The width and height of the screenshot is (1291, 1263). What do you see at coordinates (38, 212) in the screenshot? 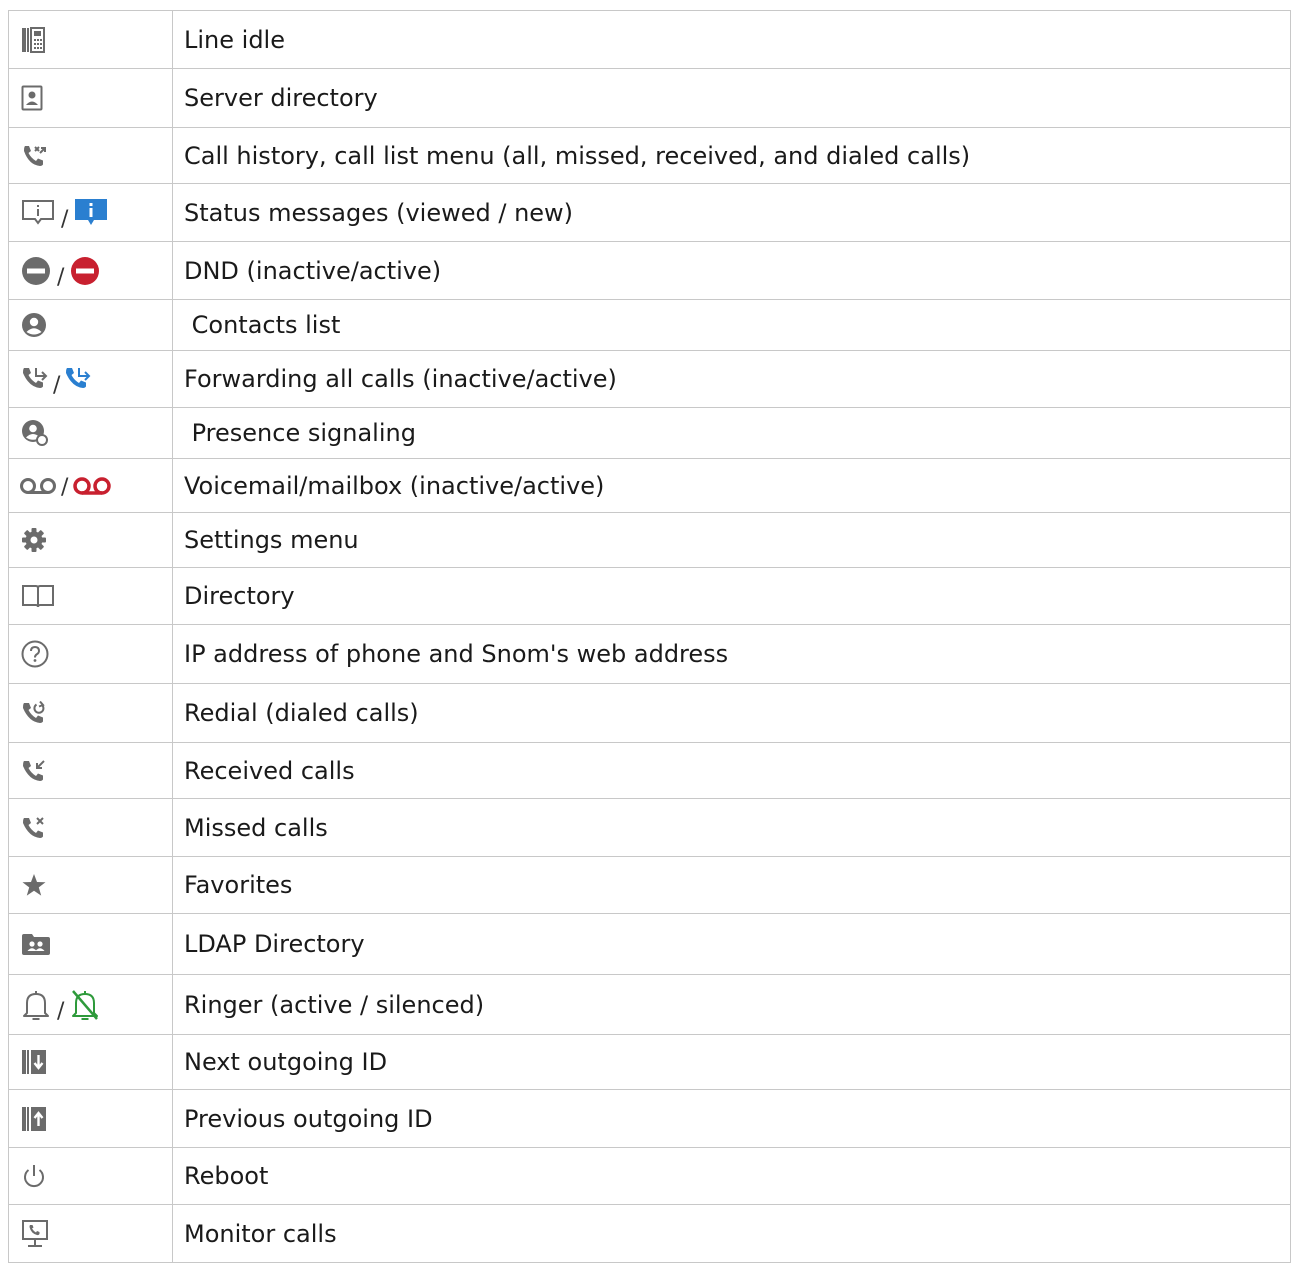
I see `status-viewed-icon` at bounding box center [38, 212].